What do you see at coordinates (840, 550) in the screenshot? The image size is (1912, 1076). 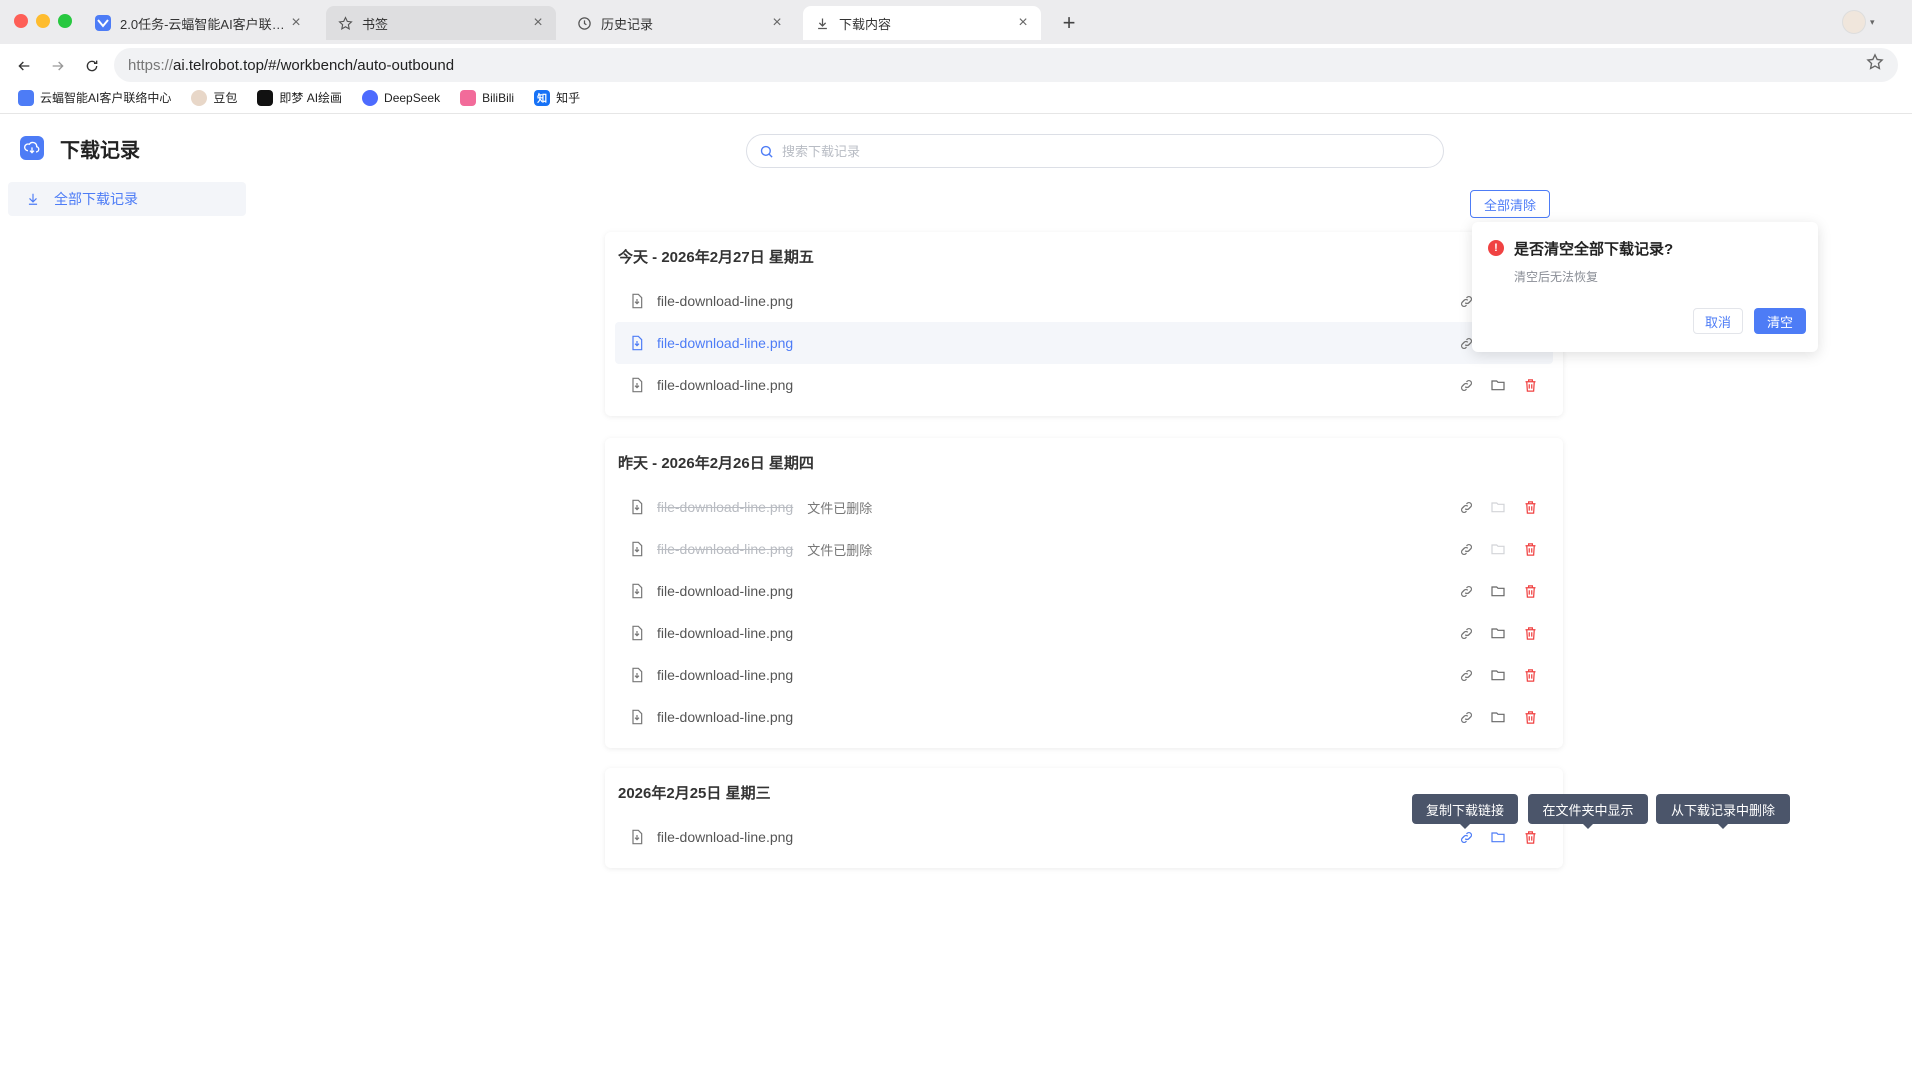 I see `file-deleted-label: 文件已删除` at bounding box center [840, 550].